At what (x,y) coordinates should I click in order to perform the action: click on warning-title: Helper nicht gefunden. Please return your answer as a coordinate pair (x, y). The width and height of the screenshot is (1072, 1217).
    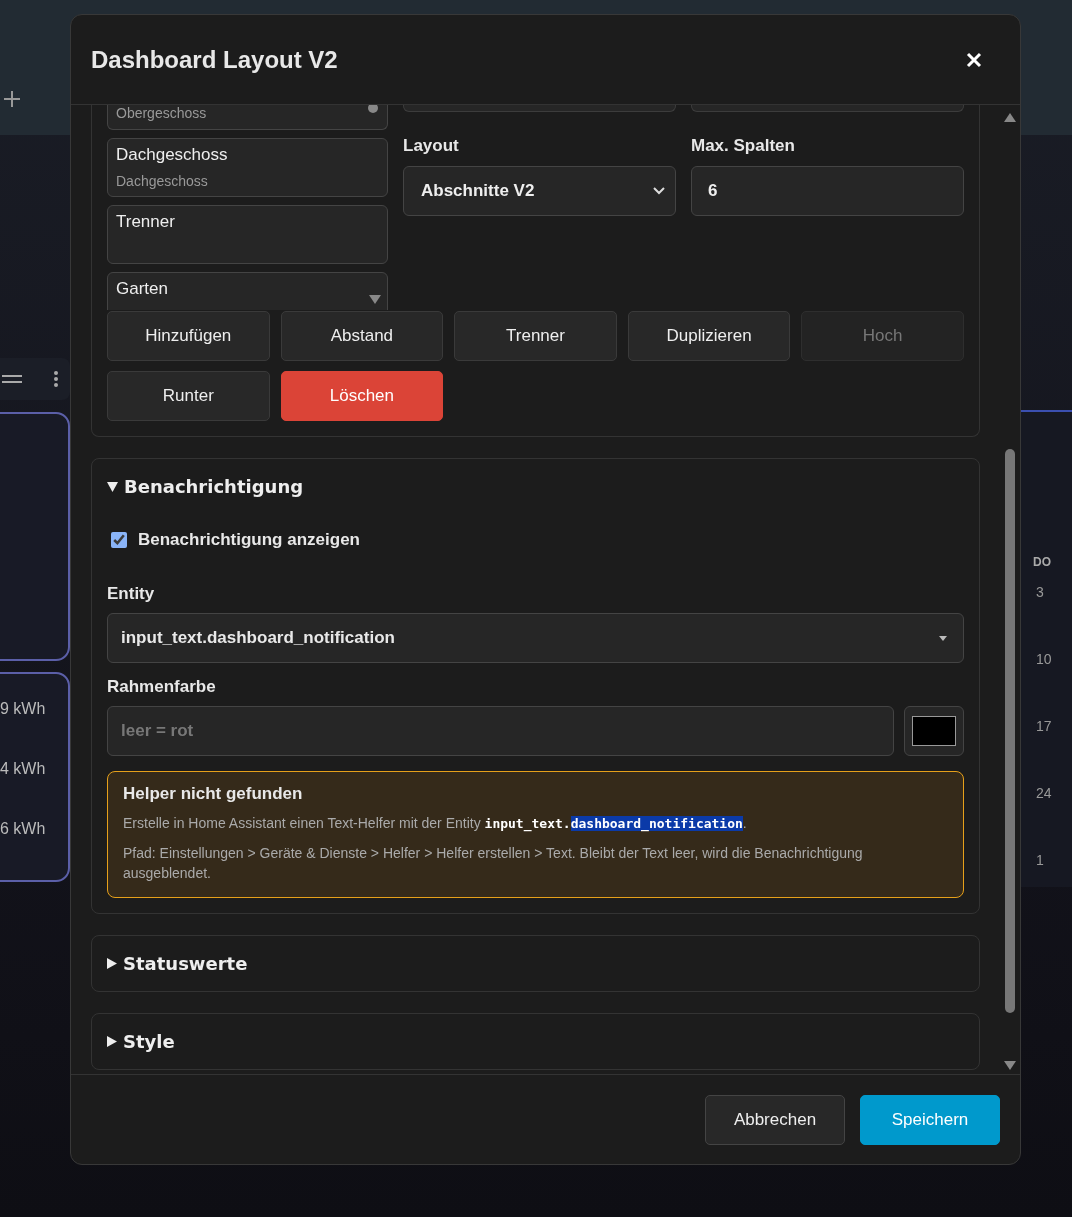
    Looking at the image, I should click on (213, 794).